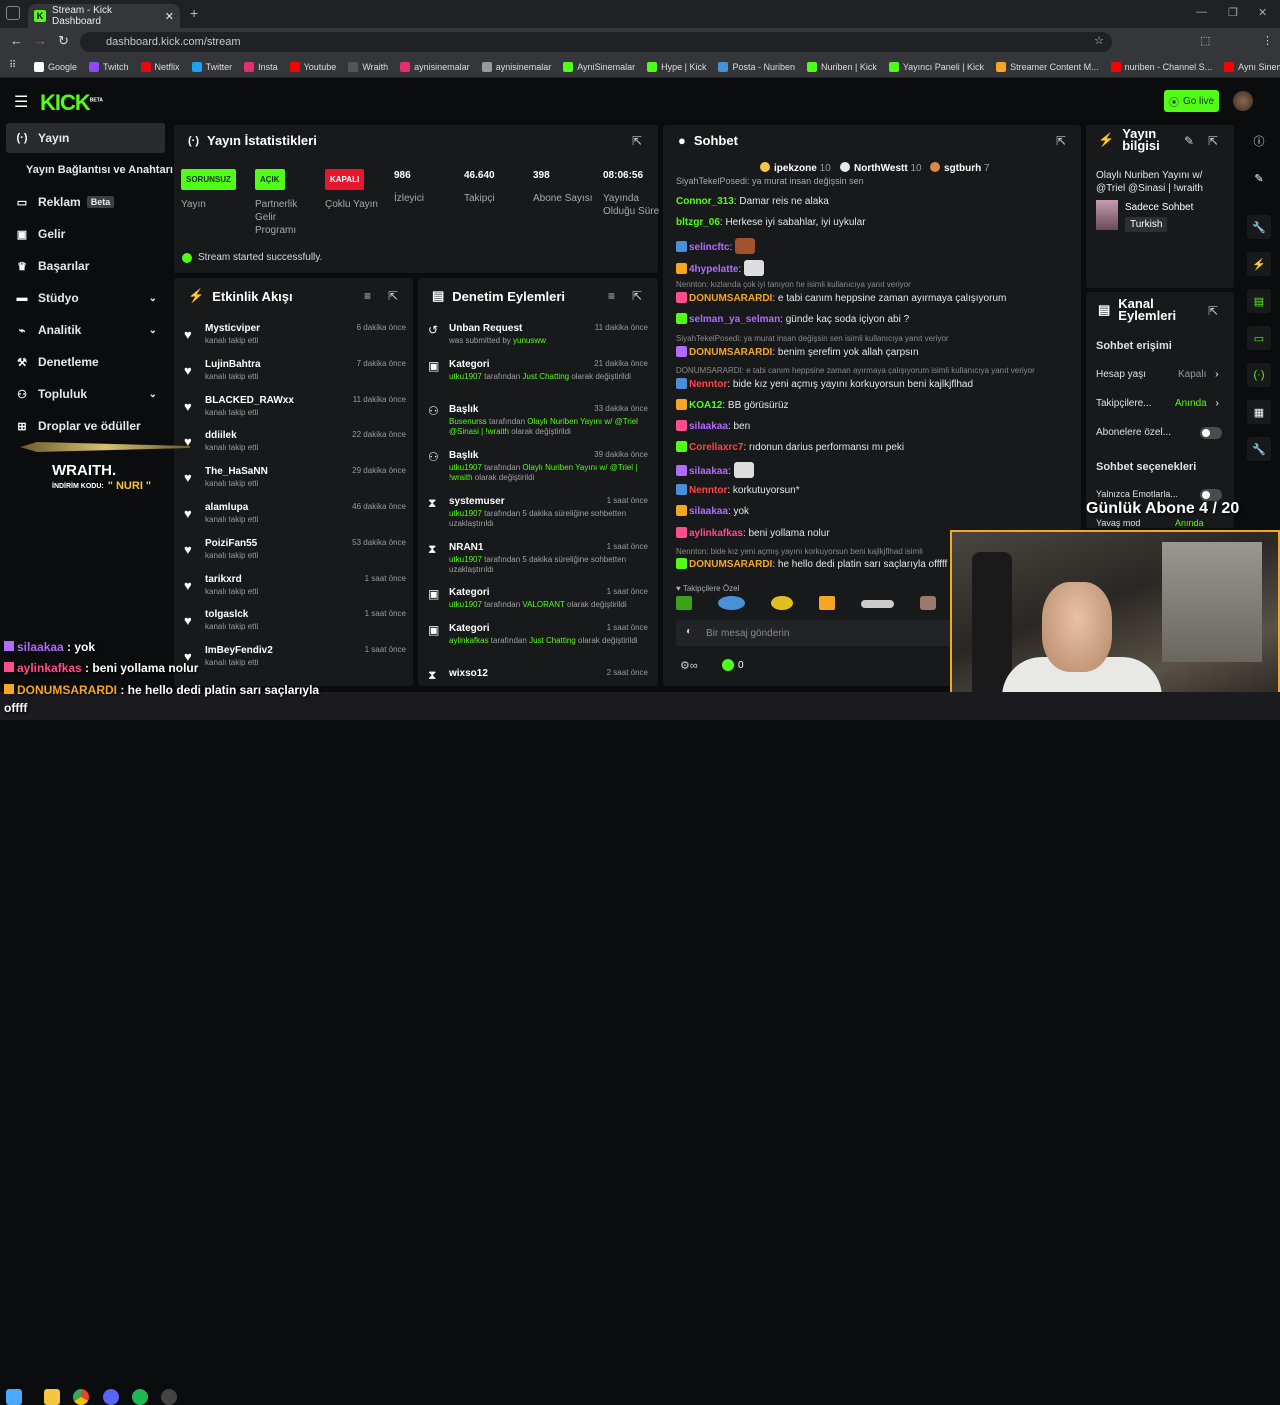 Image resolution: width=1280 pixels, height=1405 pixels. What do you see at coordinates (705, 405) in the screenshot?
I see `chat-username: KOA12` at bounding box center [705, 405].